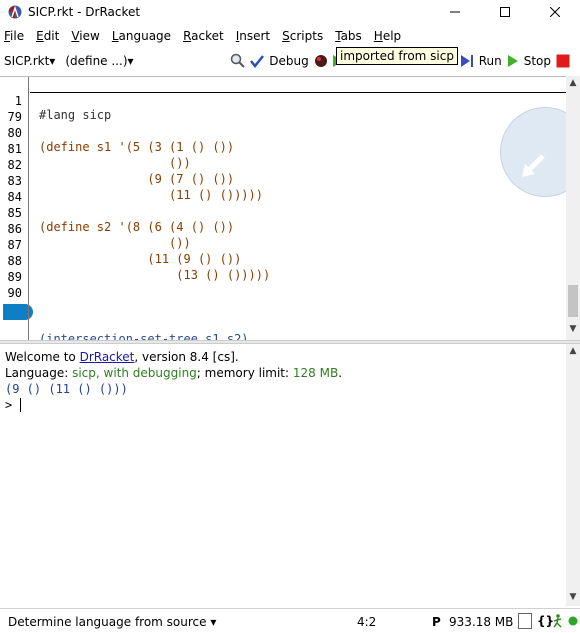 The image size is (580, 633). I want to click on running-figure-icon, so click(565, 621).